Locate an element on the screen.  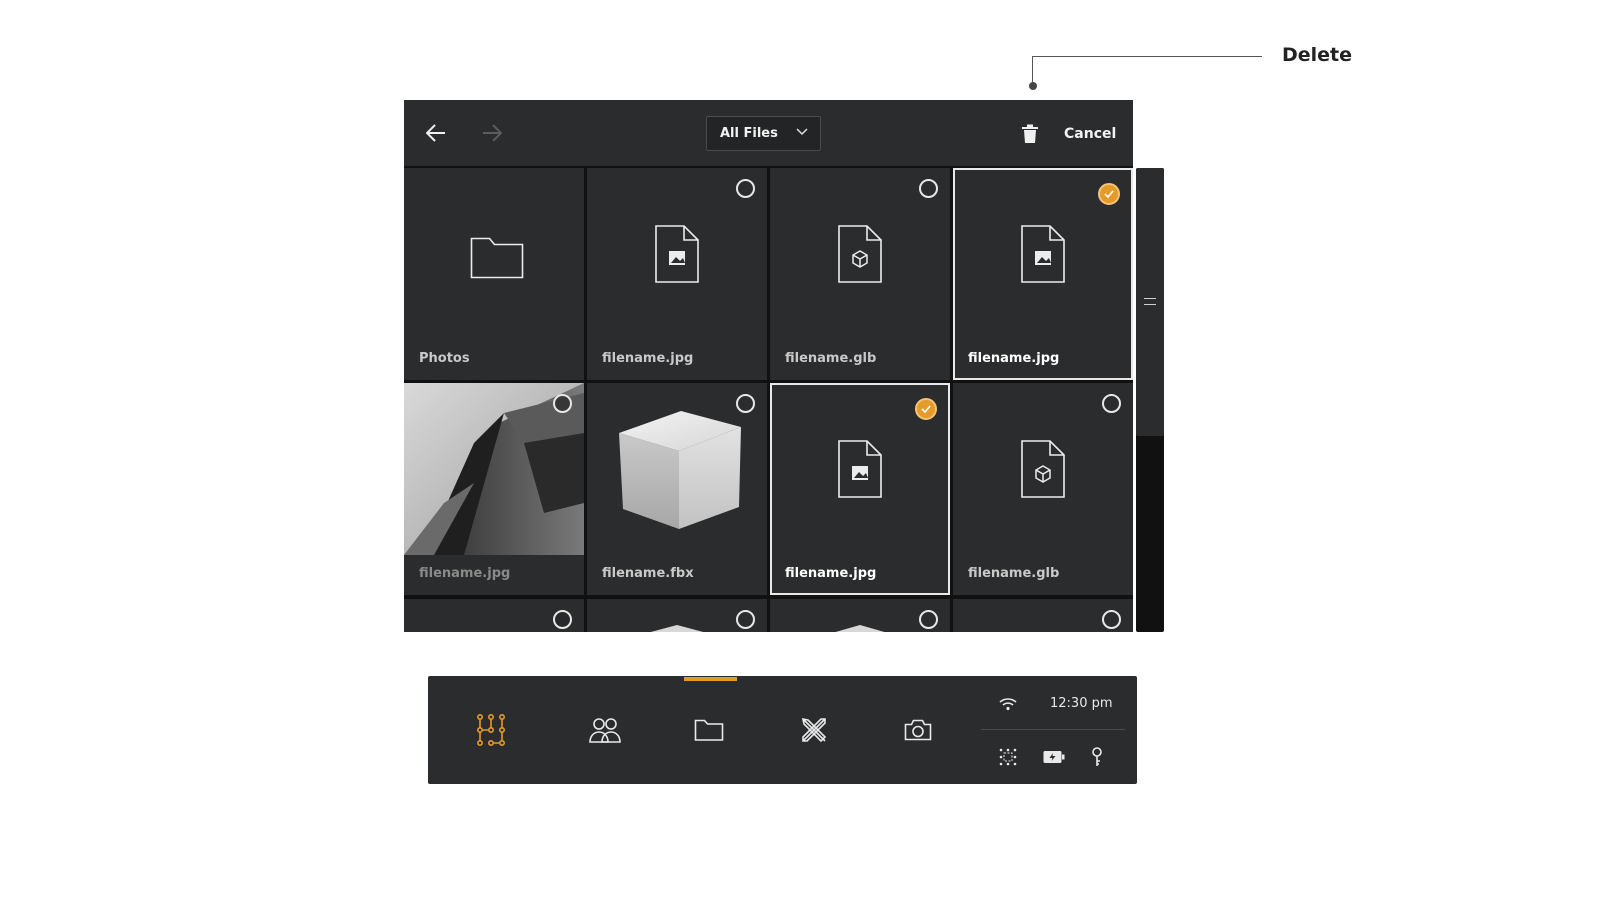
grip-icon is located at coordinates (1150, 301).